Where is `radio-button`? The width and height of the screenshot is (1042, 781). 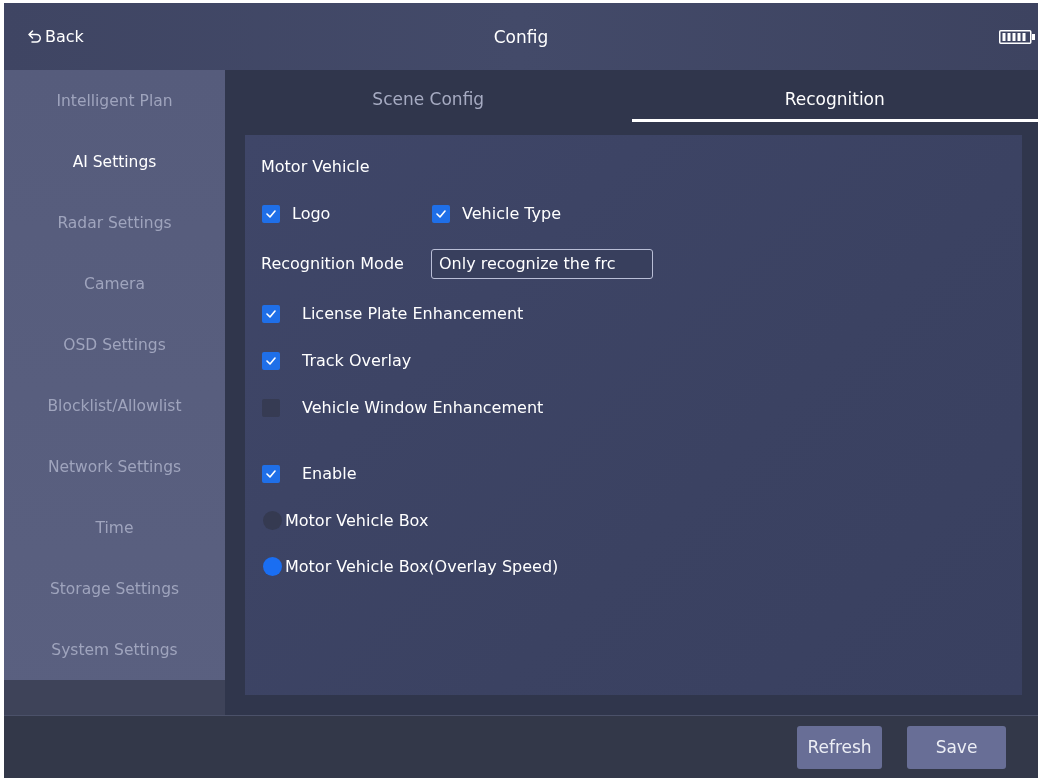 radio-button is located at coordinates (272, 566).